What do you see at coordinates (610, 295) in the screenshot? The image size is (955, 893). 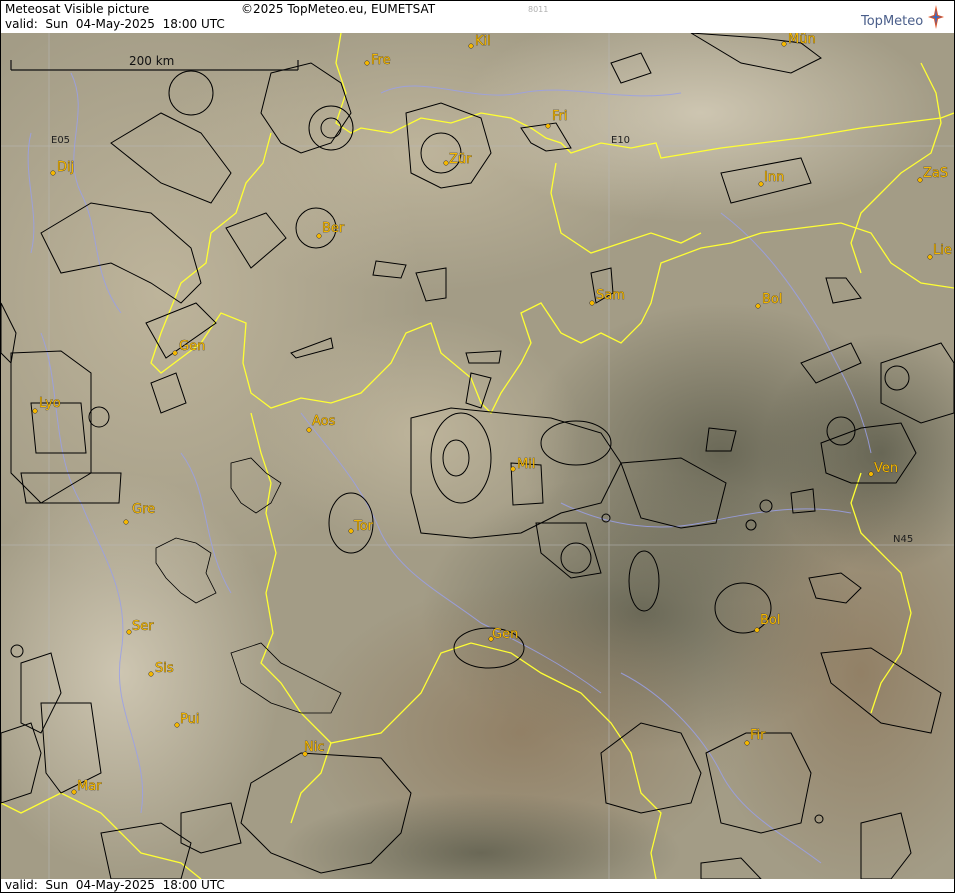 I see `city-label-sam: Sam` at bounding box center [610, 295].